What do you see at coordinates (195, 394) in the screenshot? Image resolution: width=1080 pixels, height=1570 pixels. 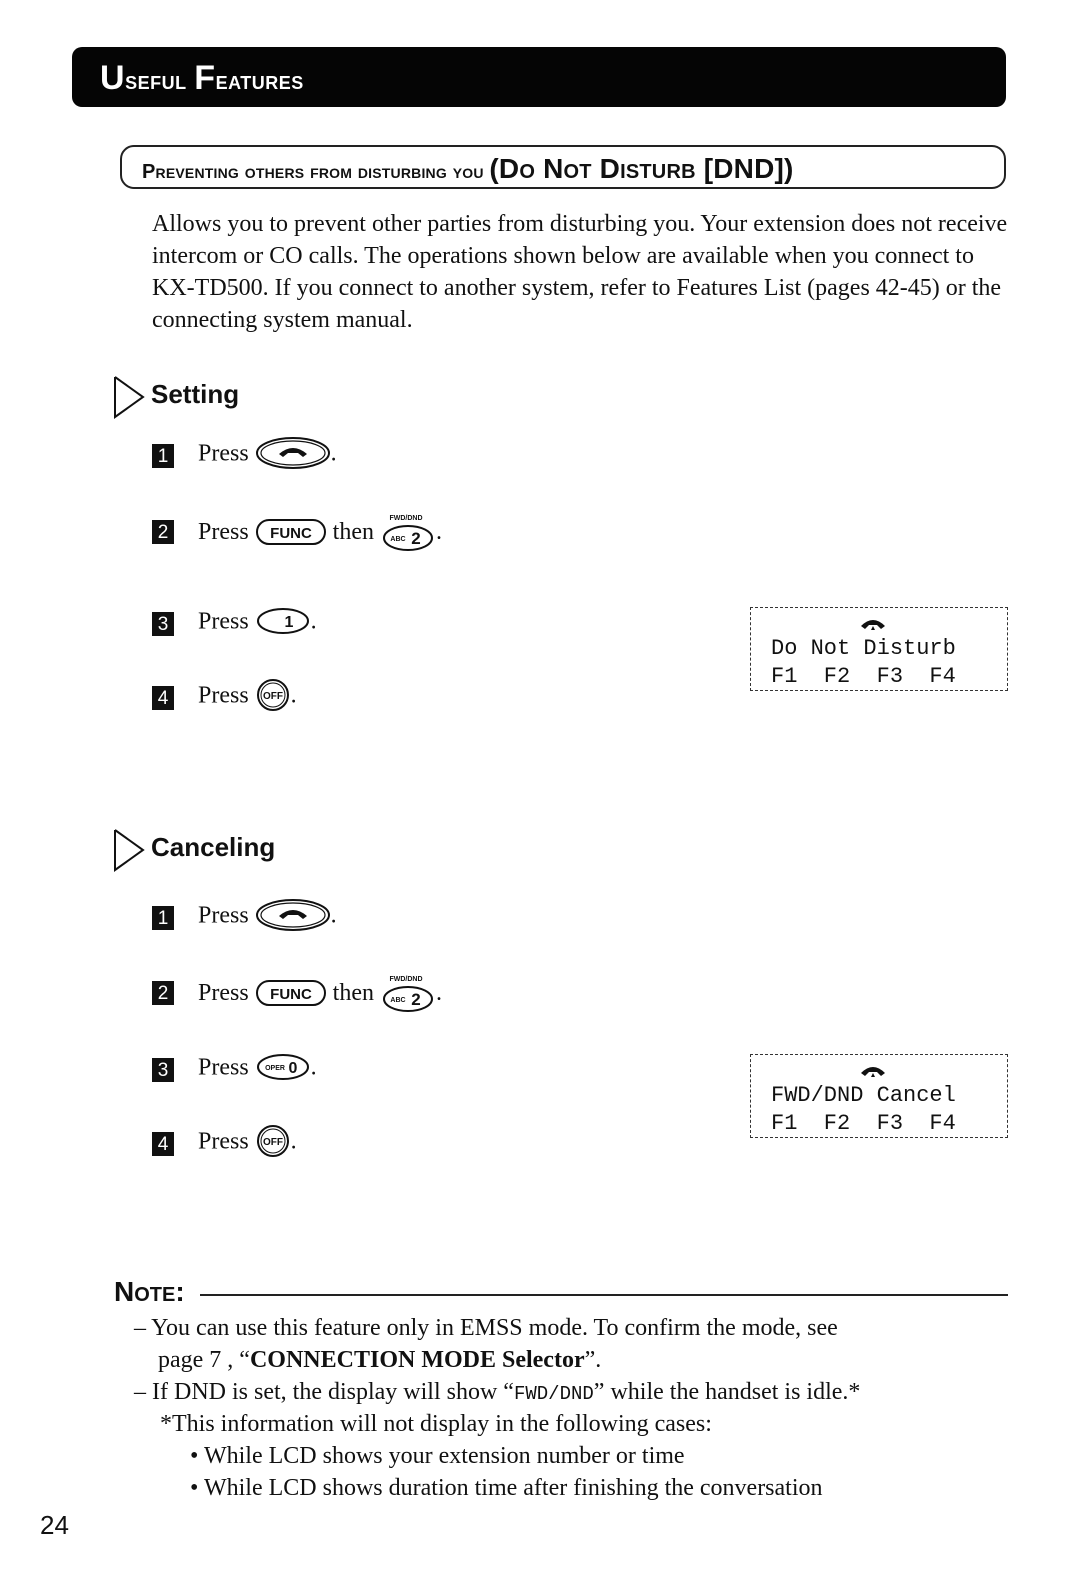 I see `setting-heading-label: Setting` at bounding box center [195, 394].